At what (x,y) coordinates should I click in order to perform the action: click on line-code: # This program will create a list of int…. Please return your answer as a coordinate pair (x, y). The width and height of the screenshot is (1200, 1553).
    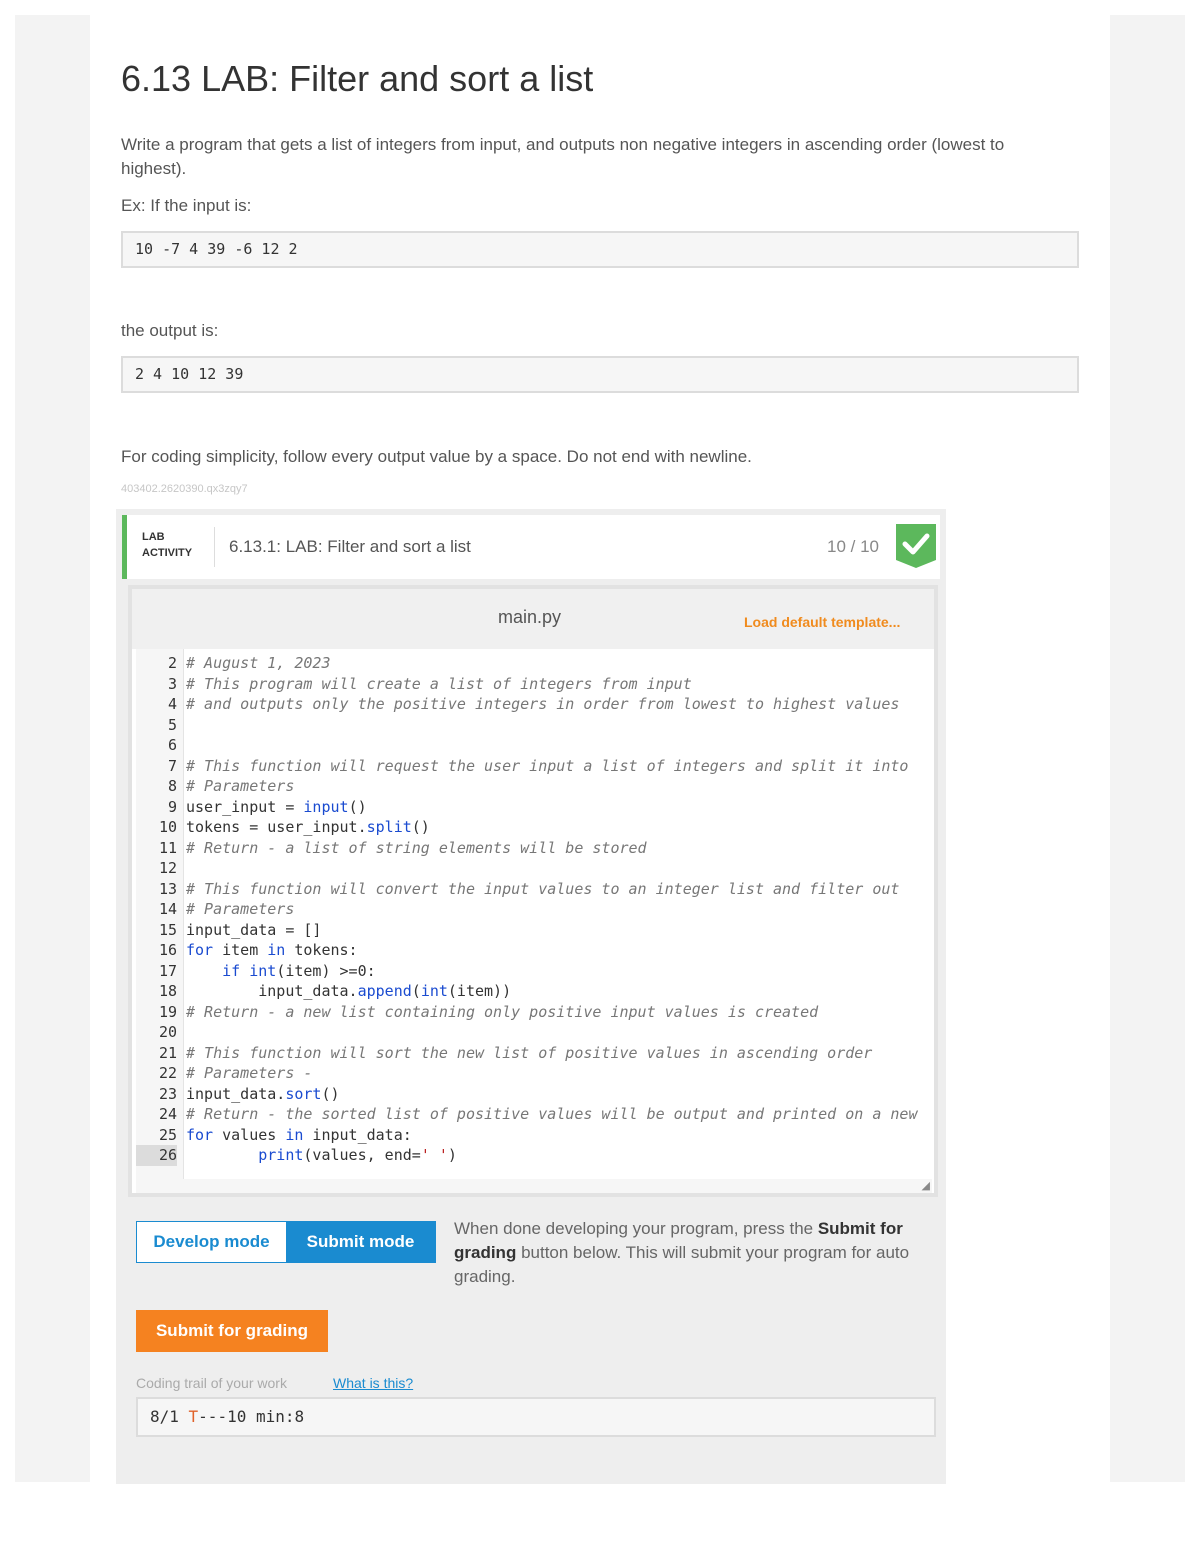
    Looking at the image, I should click on (439, 684).